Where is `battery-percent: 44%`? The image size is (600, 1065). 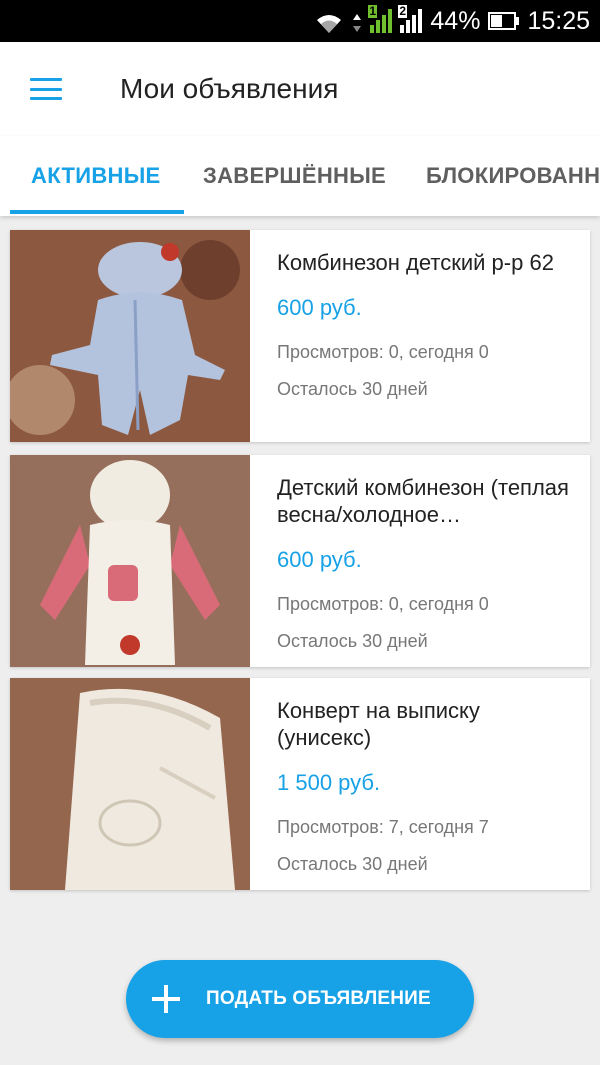
battery-percent: 44% is located at coordinates (455, 20).